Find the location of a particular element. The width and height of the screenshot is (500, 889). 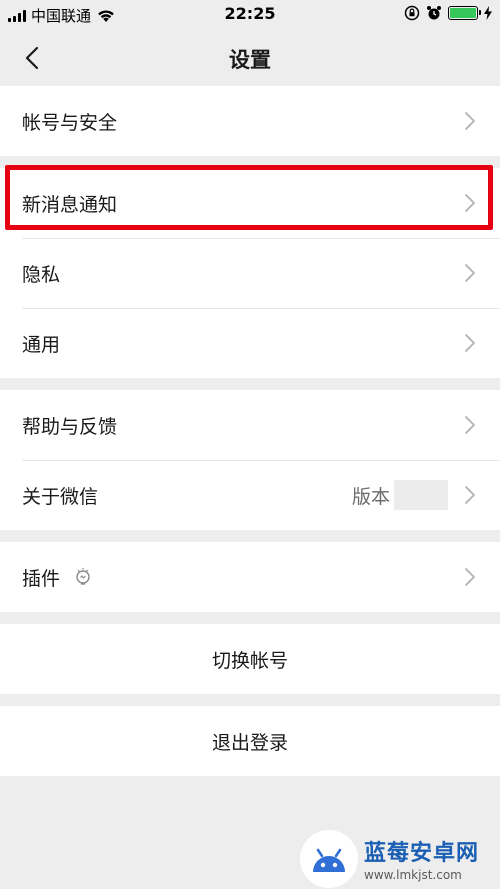

row-label: 帮助与反馈 is located at coordinates (70, 426).